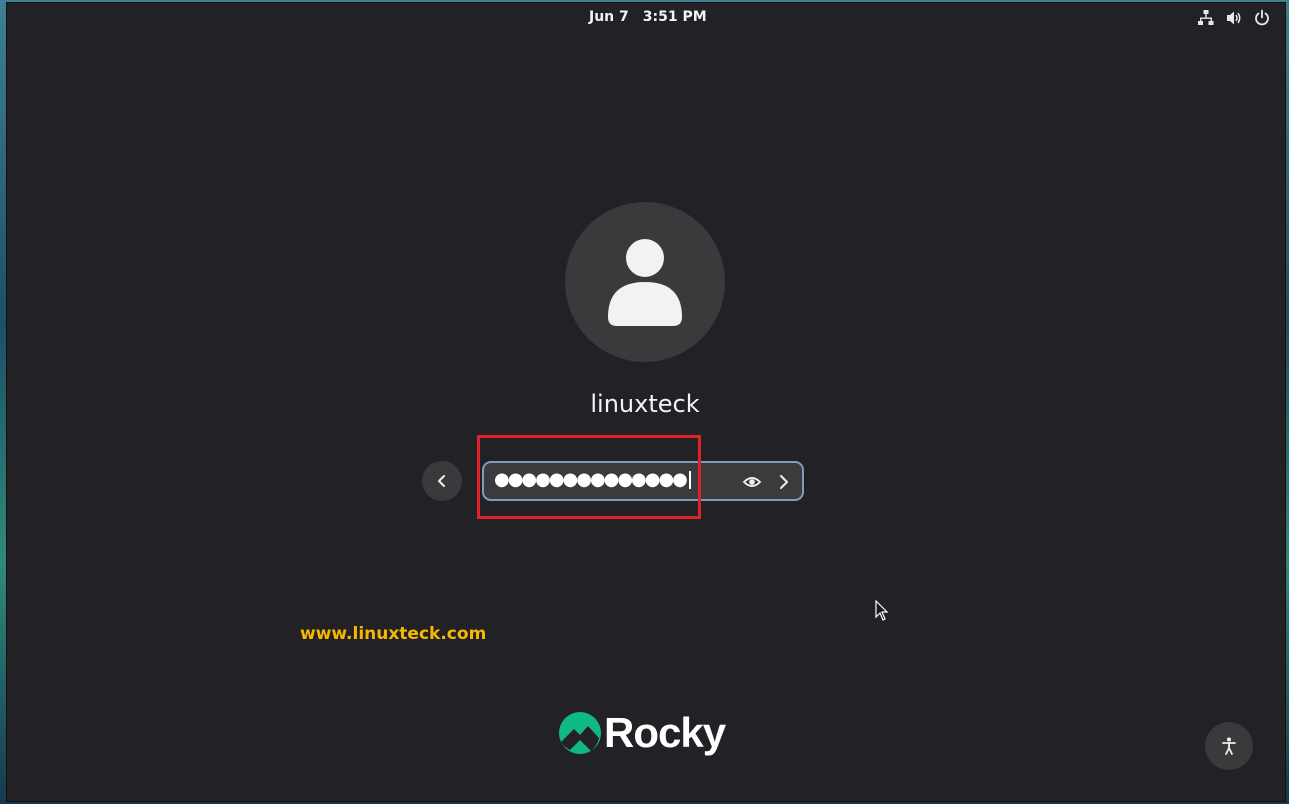  What do you see at coordinates (1262, 18) in the screenshot?
I see `power-icon` at bounding box center [1262, 18].